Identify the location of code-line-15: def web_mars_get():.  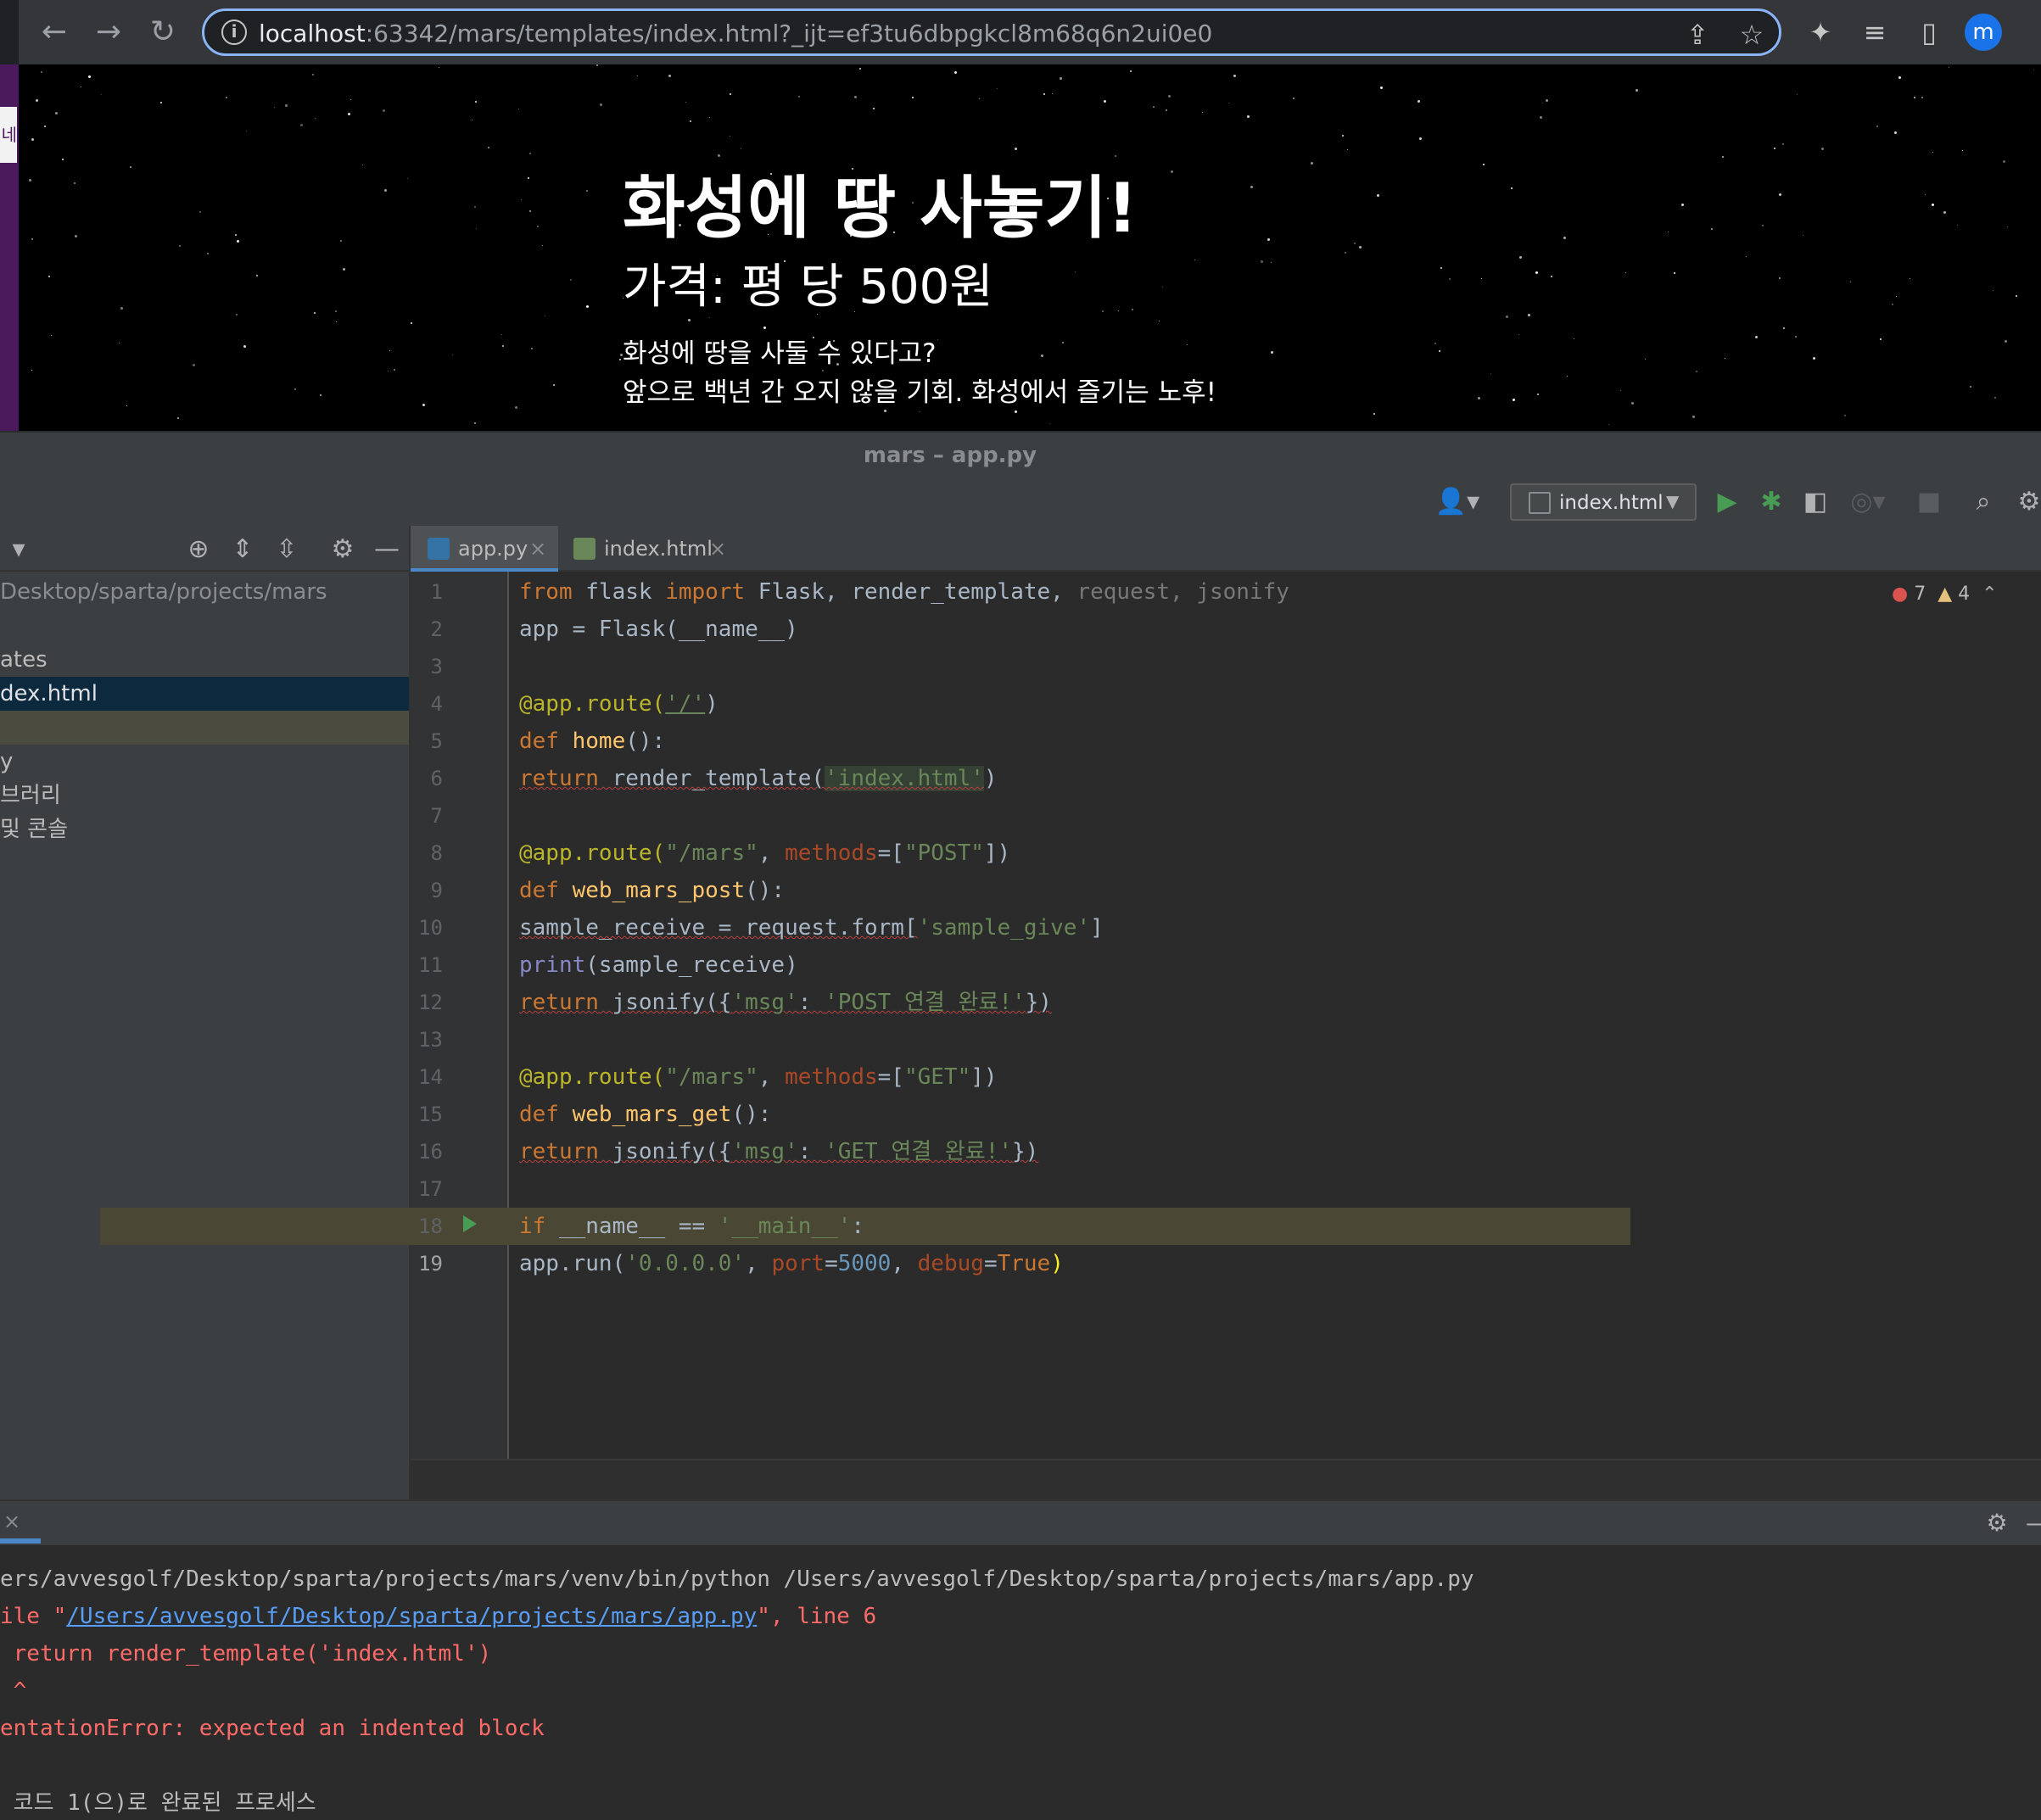
(645, 1114).